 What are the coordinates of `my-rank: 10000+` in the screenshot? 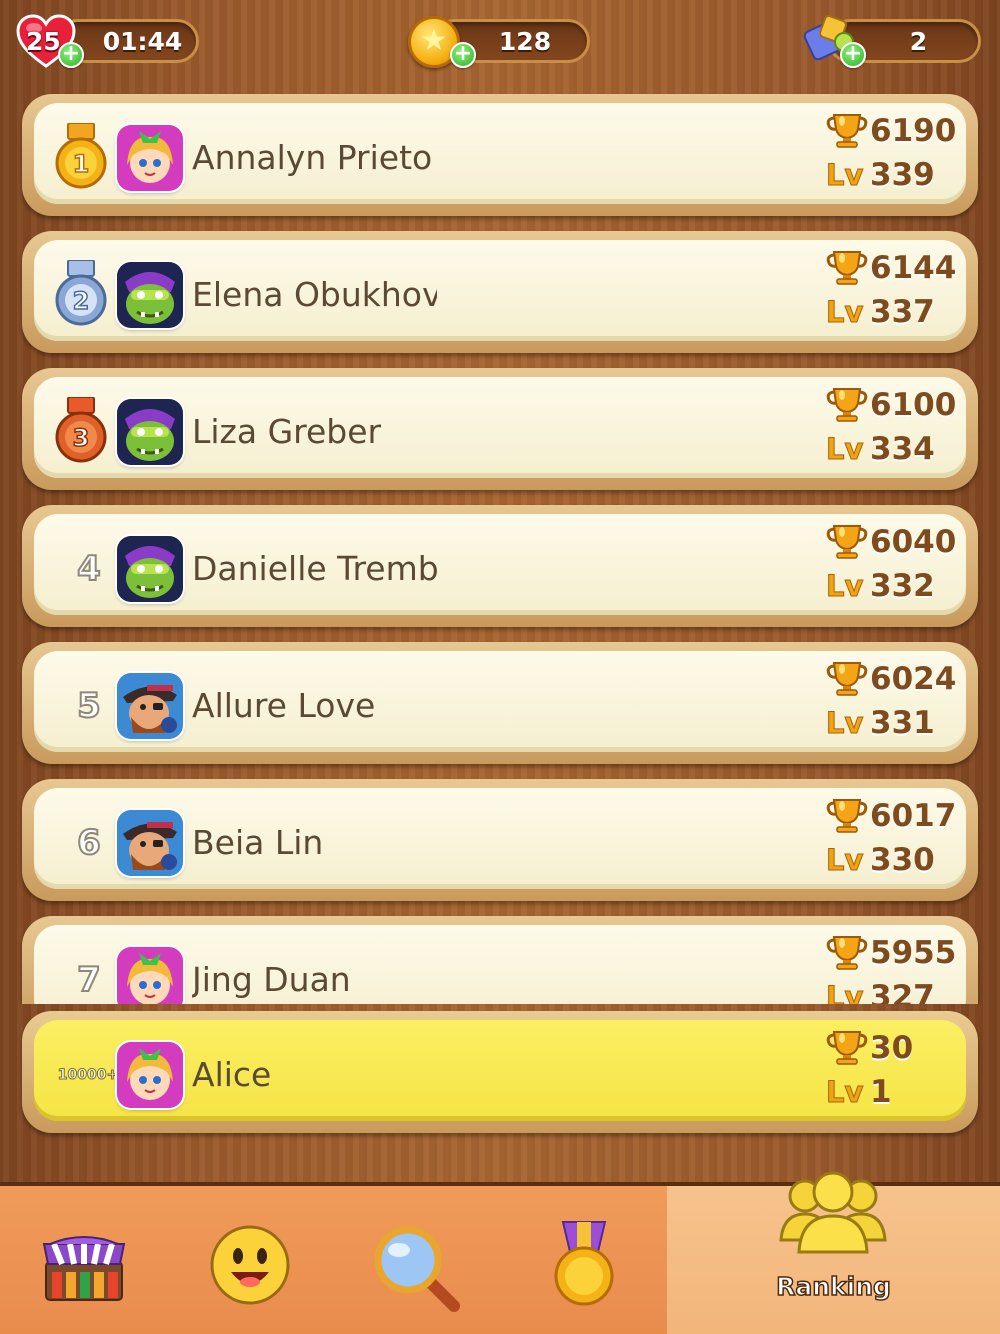 It's located at (88, 1075).